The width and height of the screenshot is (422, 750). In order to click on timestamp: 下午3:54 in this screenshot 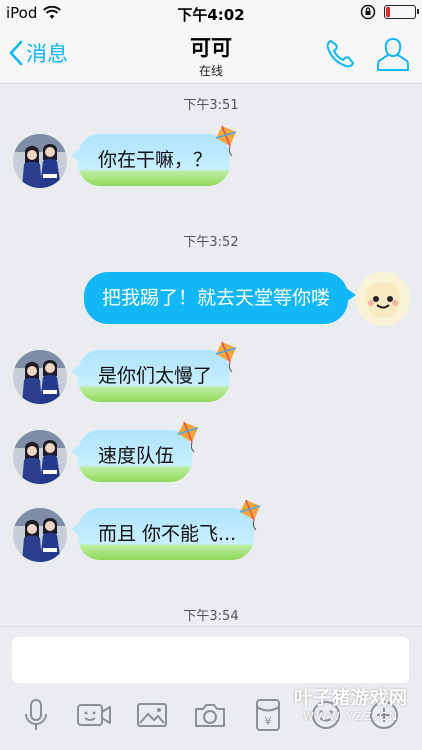, I will do `click(211, 616)`.